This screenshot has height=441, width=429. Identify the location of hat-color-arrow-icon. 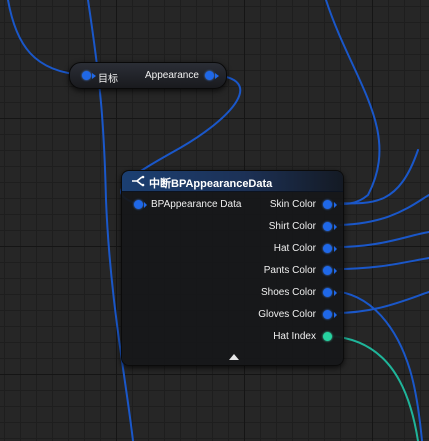
(335, 249).